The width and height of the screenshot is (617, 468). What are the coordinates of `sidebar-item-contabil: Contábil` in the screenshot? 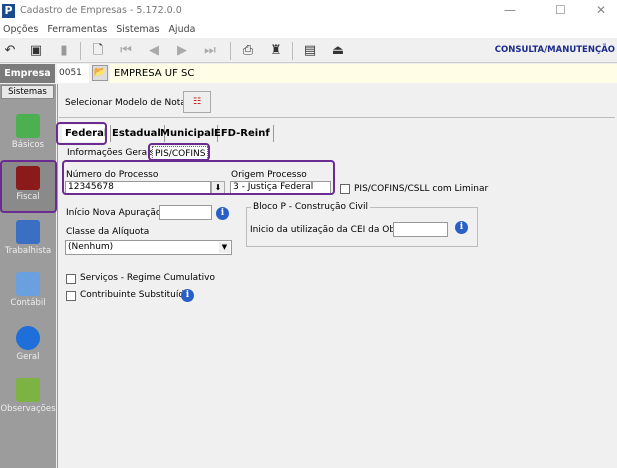 It's located at (28, 293).